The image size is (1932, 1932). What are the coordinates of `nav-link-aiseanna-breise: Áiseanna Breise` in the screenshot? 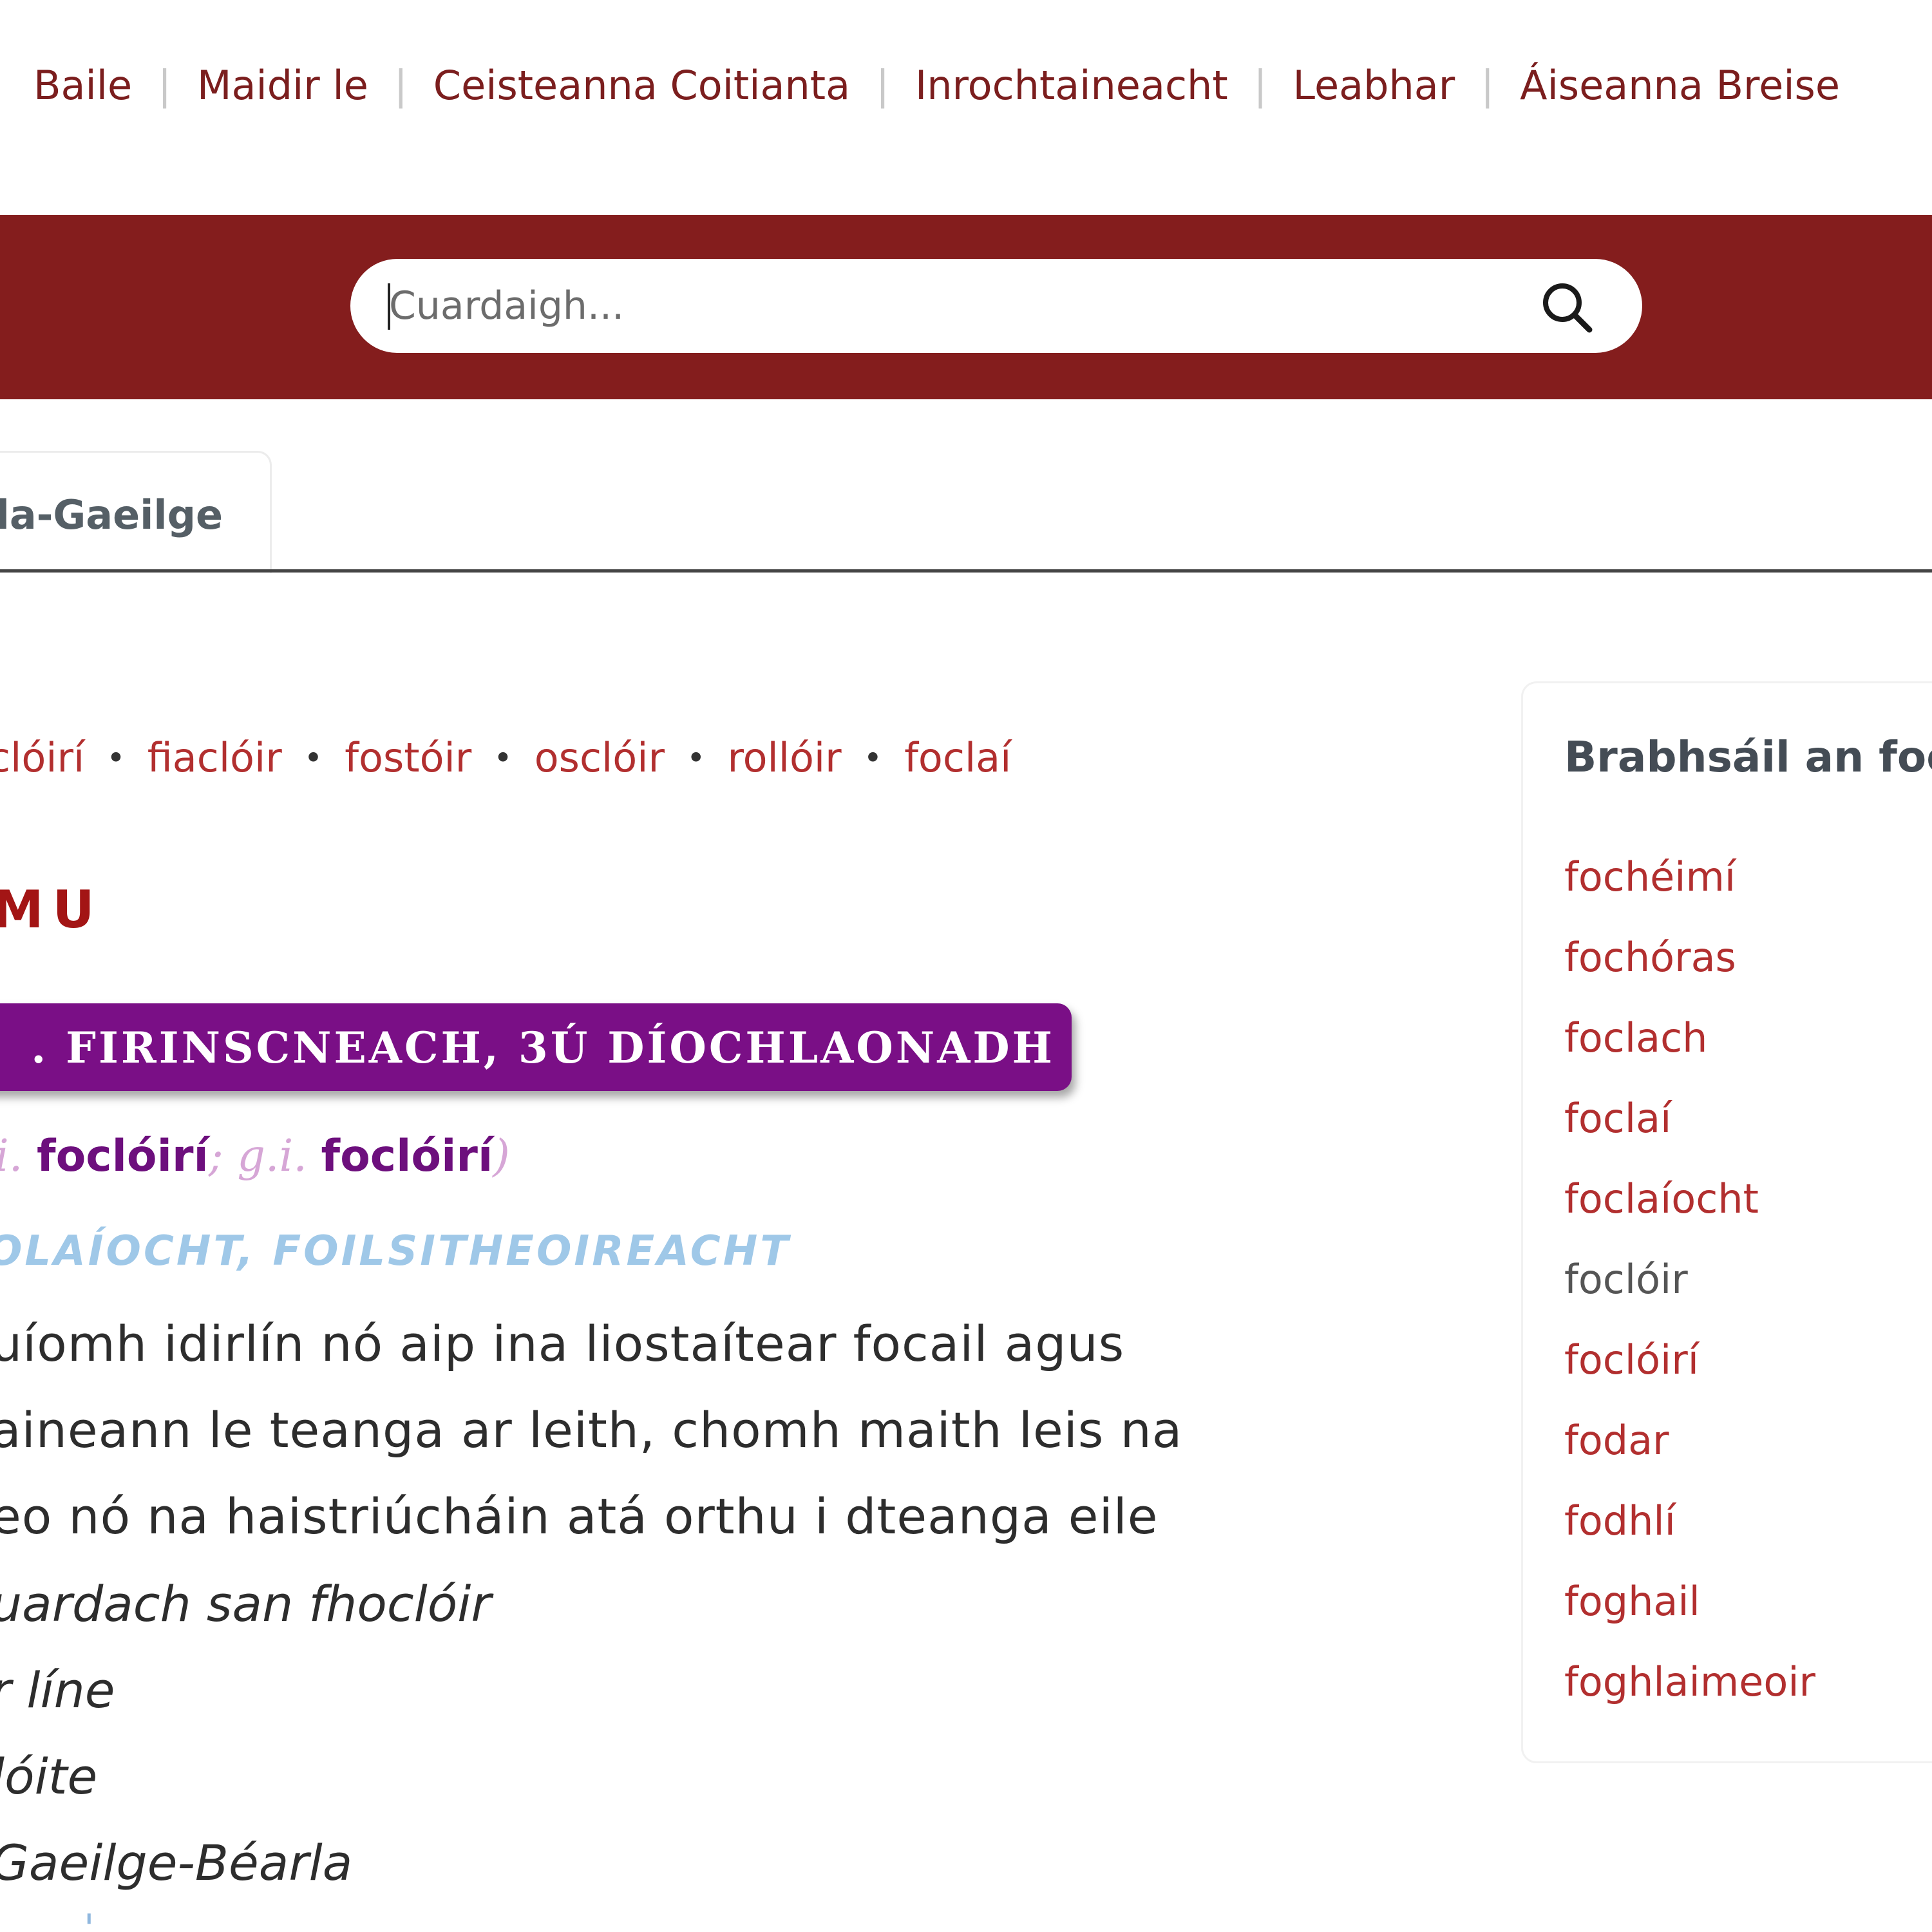 It's located at (1680, 85).